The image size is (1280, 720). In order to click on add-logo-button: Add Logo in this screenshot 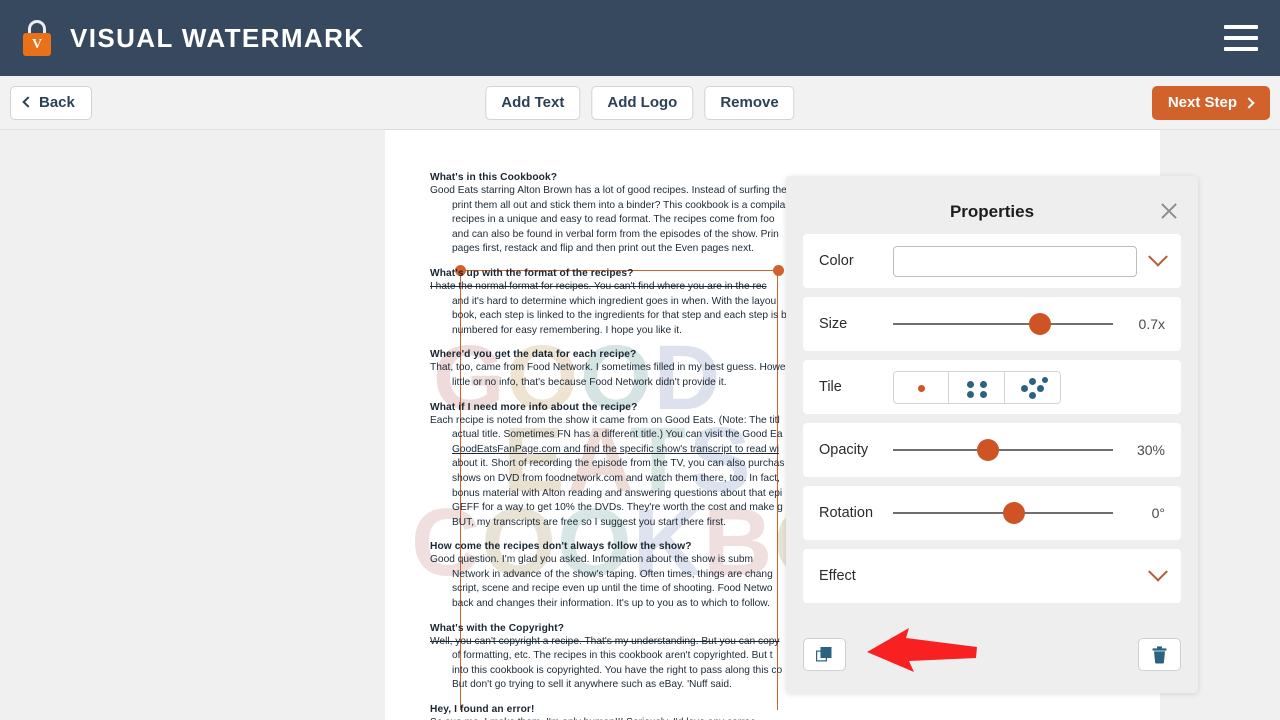, I will do `click(642, 102)`.